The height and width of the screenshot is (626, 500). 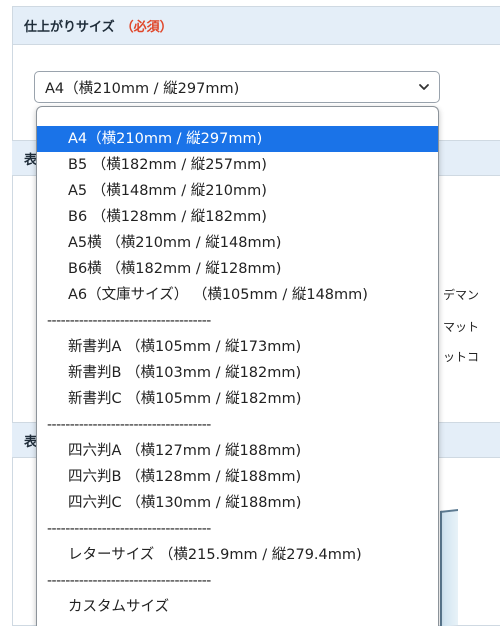 What do you see at coordinates (237, 347) in the screenshot?
I see `size-option: 新書判A （横105mm / 縦173mm)` at bounding box center [237, 347].